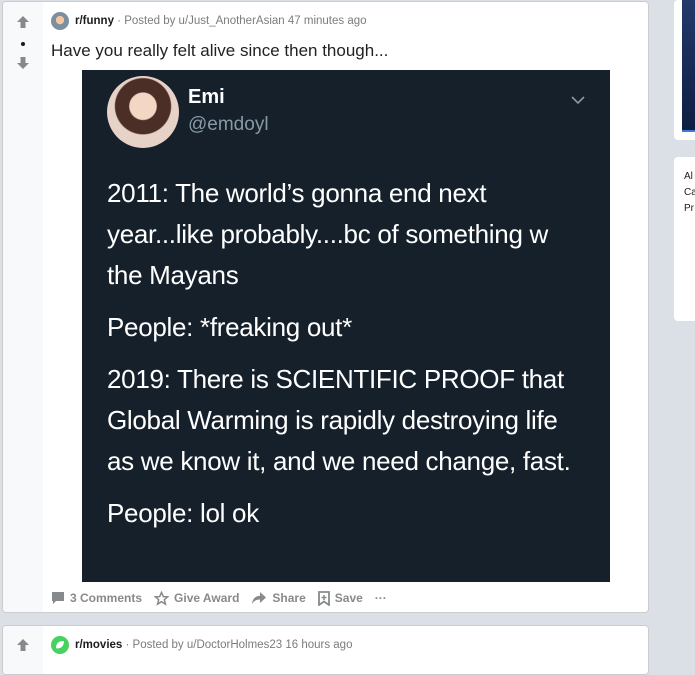 The width and height of the screenshot is (695, 675). Describe the element at coordinates (162, 598) in the screenshot. I see `award-icon` at that location.